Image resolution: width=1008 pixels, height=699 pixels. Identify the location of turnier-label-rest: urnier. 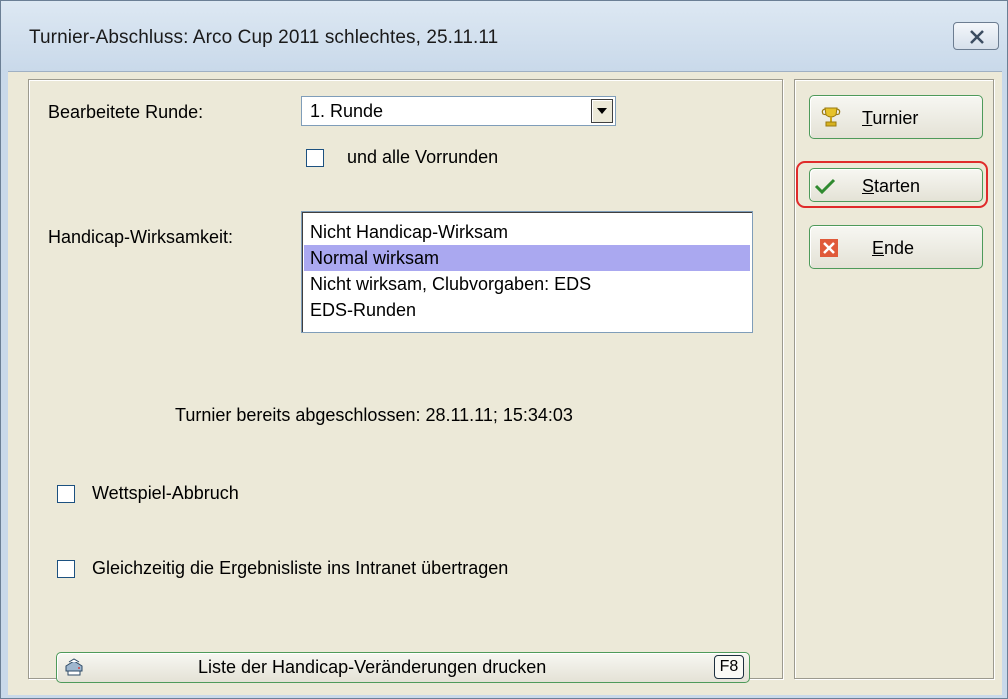
(895, 118).